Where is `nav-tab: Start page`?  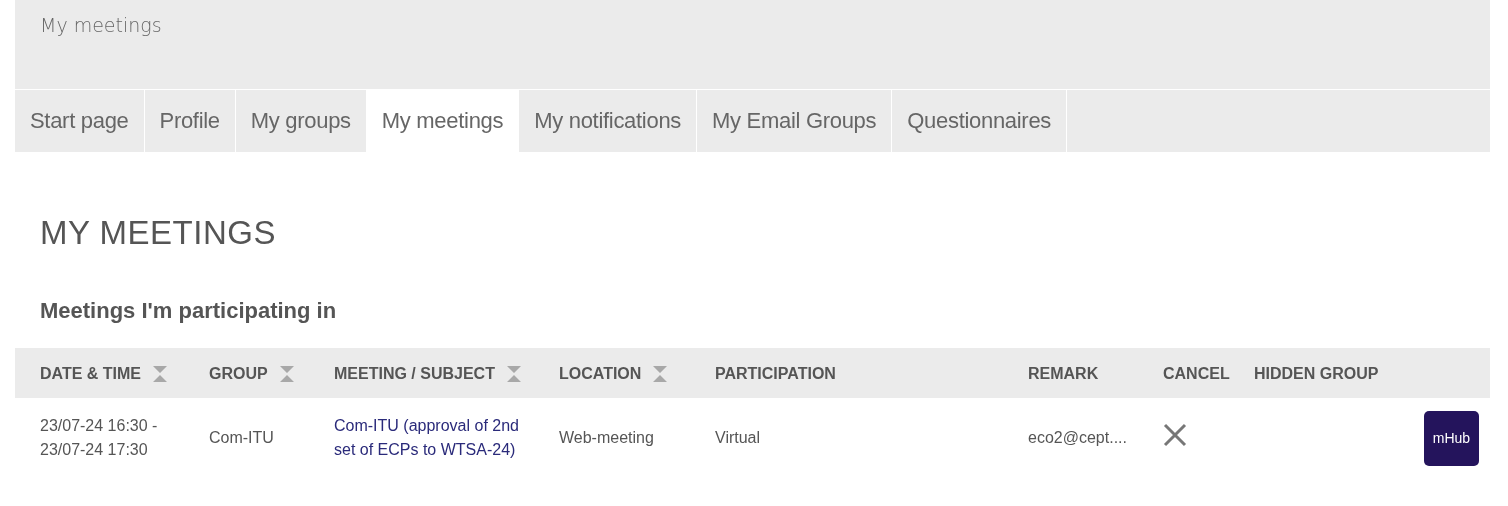 nav-tab: Start page is located at coordinates (80, 121).